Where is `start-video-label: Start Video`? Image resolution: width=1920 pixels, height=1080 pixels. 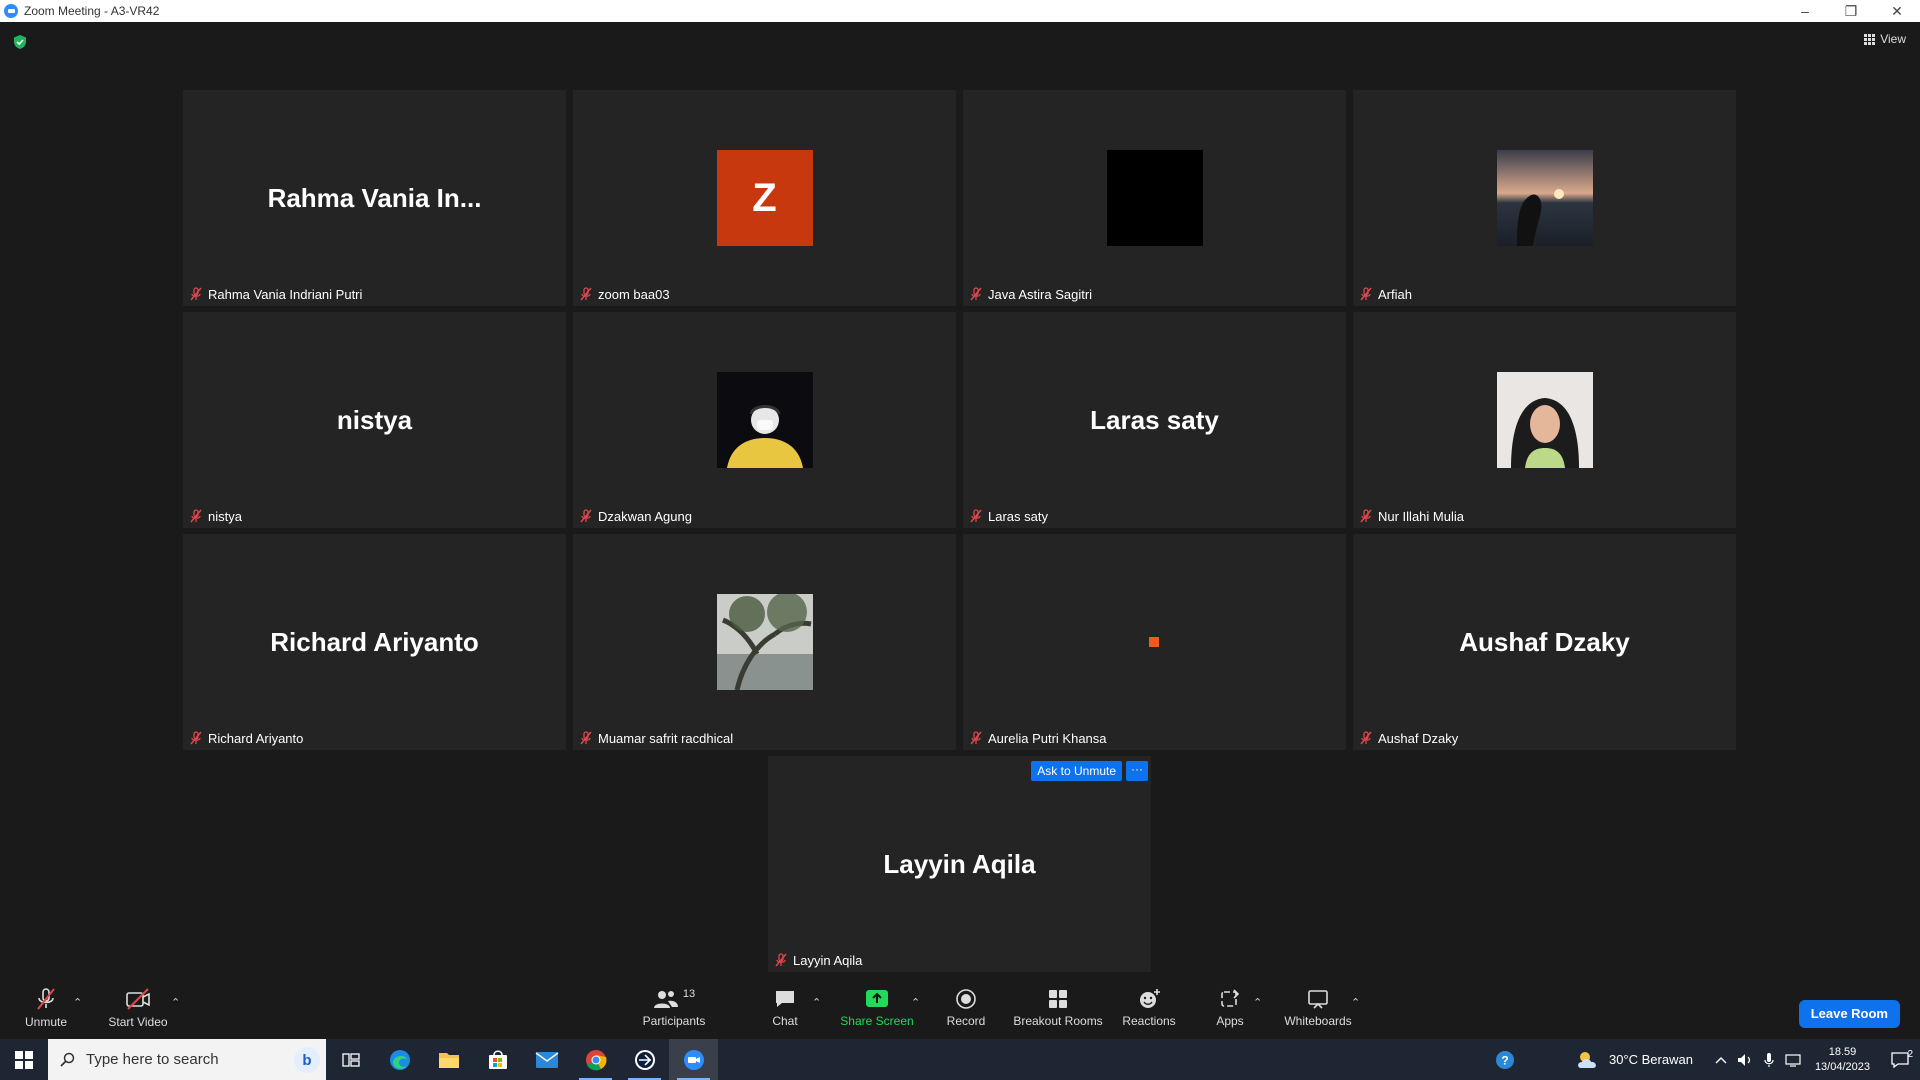 start-video-label: Start Video is located at coordinates (138, 1021).